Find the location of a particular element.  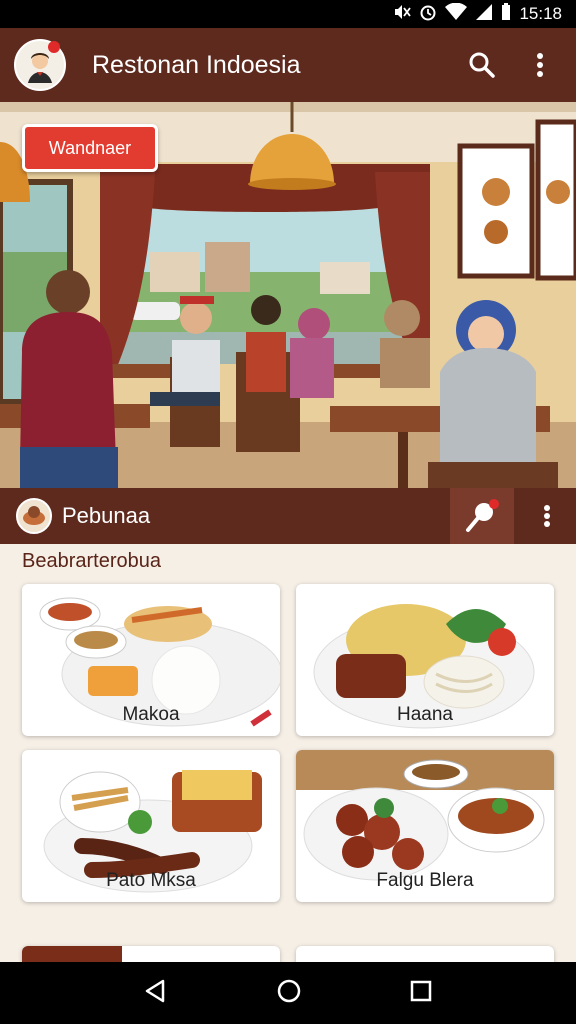

recents-icon is located at coordinates (420, 990).